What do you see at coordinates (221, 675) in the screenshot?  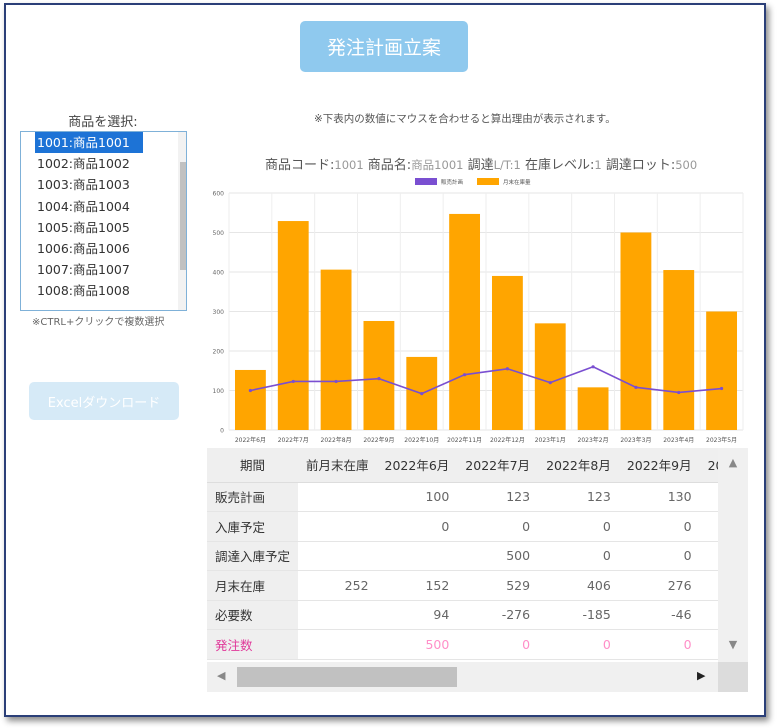 I see `scroll-left-icon: ◀` at bounding box center [221, 675].